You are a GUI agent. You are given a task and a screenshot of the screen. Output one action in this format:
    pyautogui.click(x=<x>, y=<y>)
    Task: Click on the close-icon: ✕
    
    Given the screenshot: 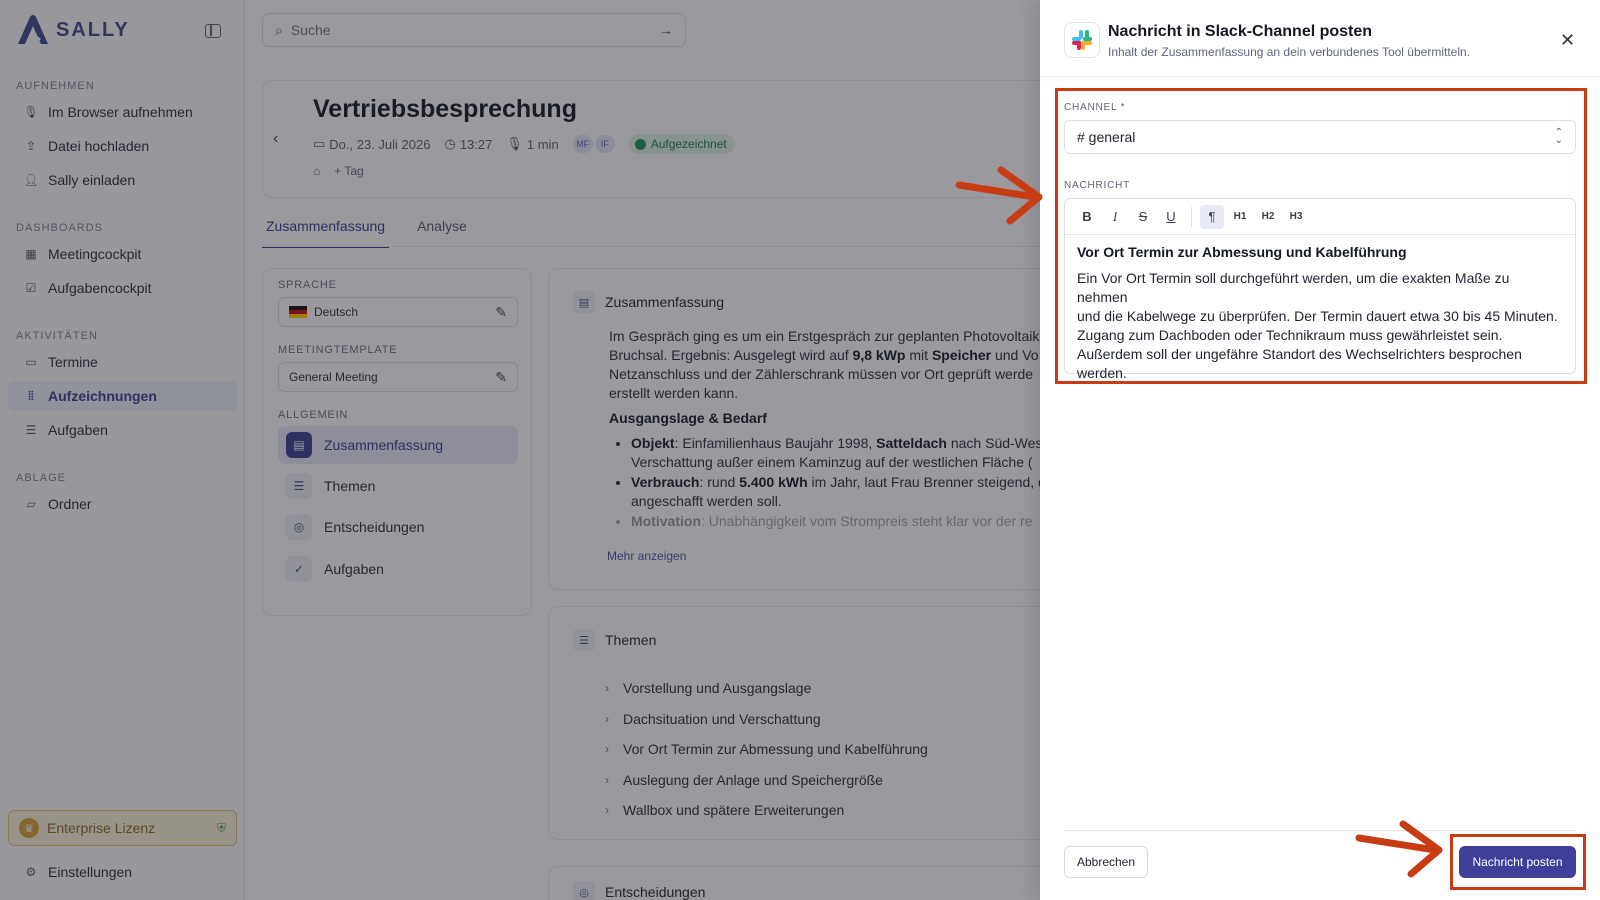 What is the action you would take?
    pyautogui.click(x=1567, y=40)
    